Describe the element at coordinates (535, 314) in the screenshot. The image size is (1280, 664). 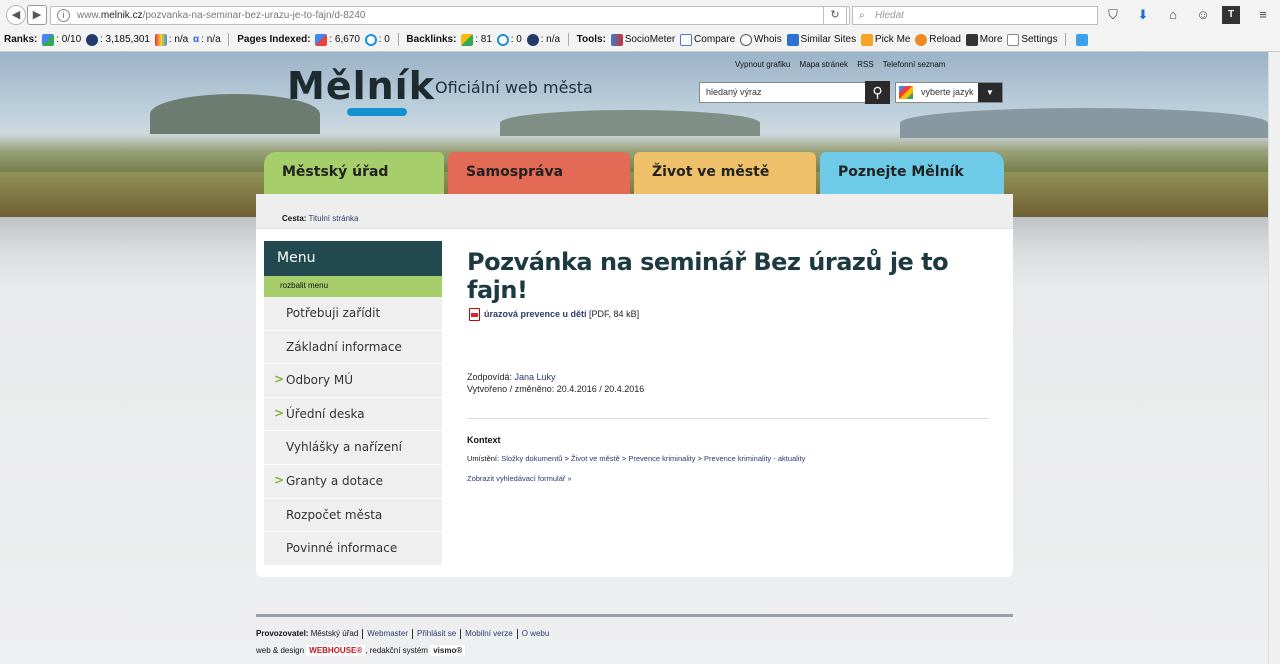
I see `attachment-link: úrazová prevence u dětí` at that location.